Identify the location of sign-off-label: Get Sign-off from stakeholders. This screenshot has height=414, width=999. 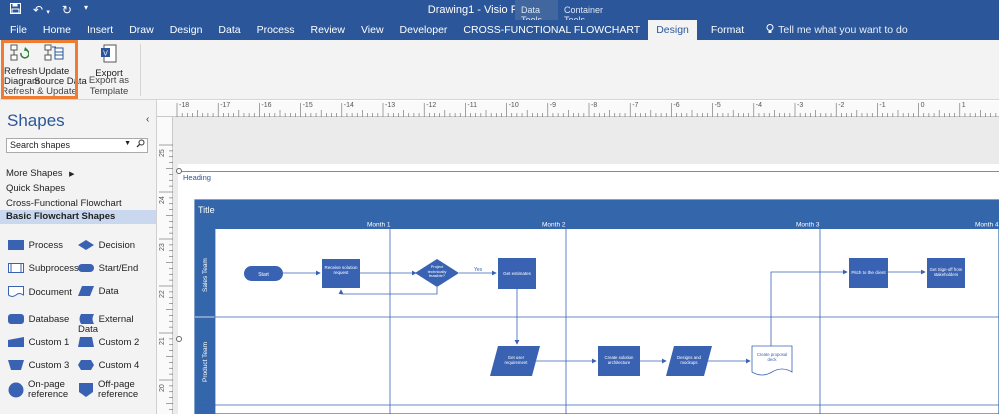
(946, 272).